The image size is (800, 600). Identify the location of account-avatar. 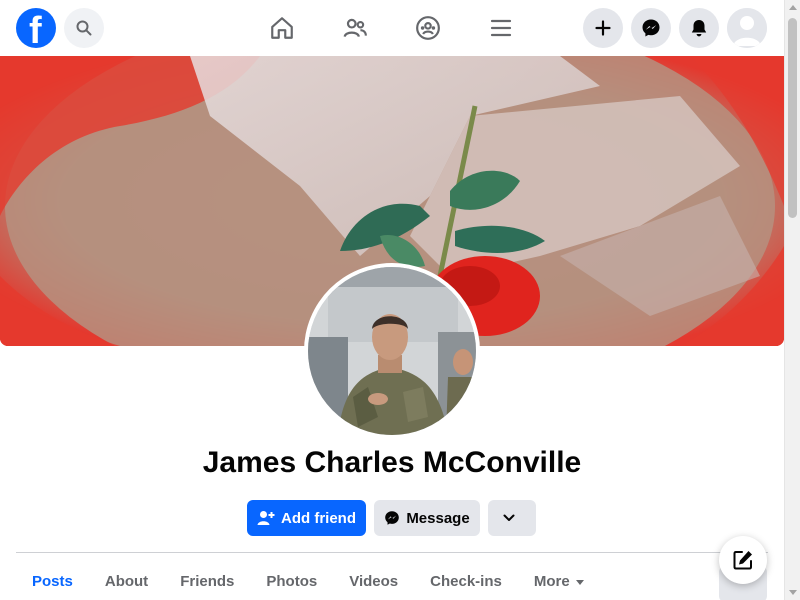
(747, 28).